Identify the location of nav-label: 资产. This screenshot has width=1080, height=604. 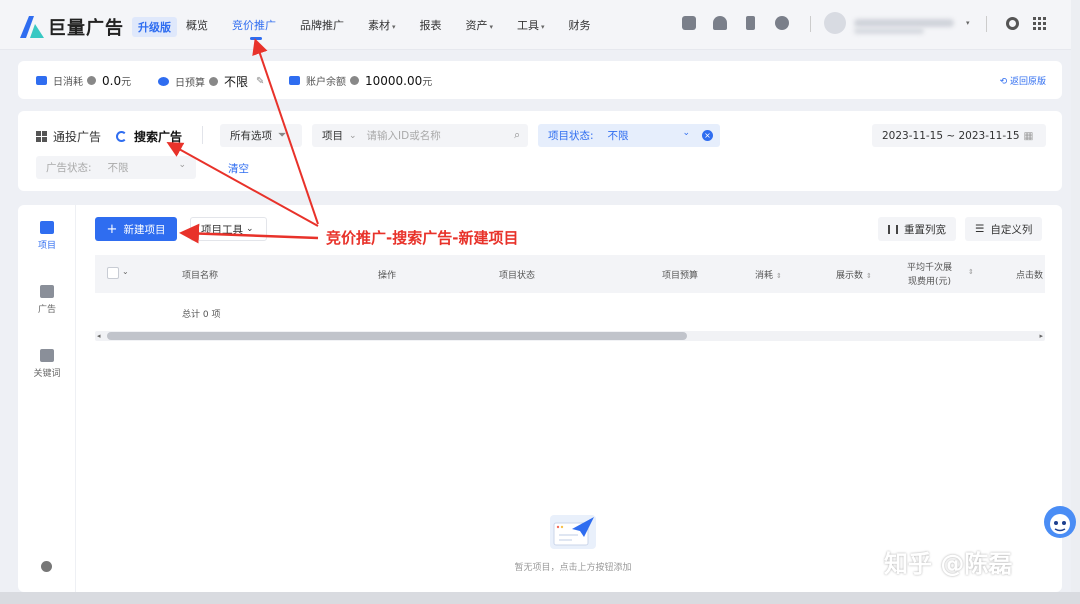
(476, 25).